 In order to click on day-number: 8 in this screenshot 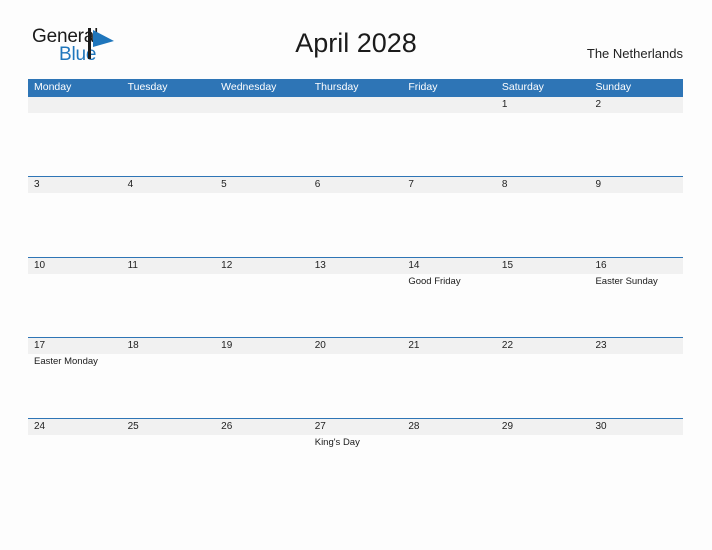, I will do `click(543, 185)`.